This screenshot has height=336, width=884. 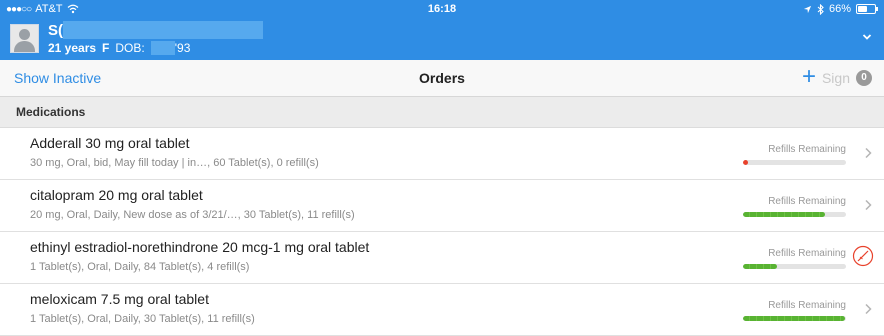 What do you see at coordinates (807, 9) in the screenshot?
I see `location-arrow-icon` at bounding box center [807, 9].